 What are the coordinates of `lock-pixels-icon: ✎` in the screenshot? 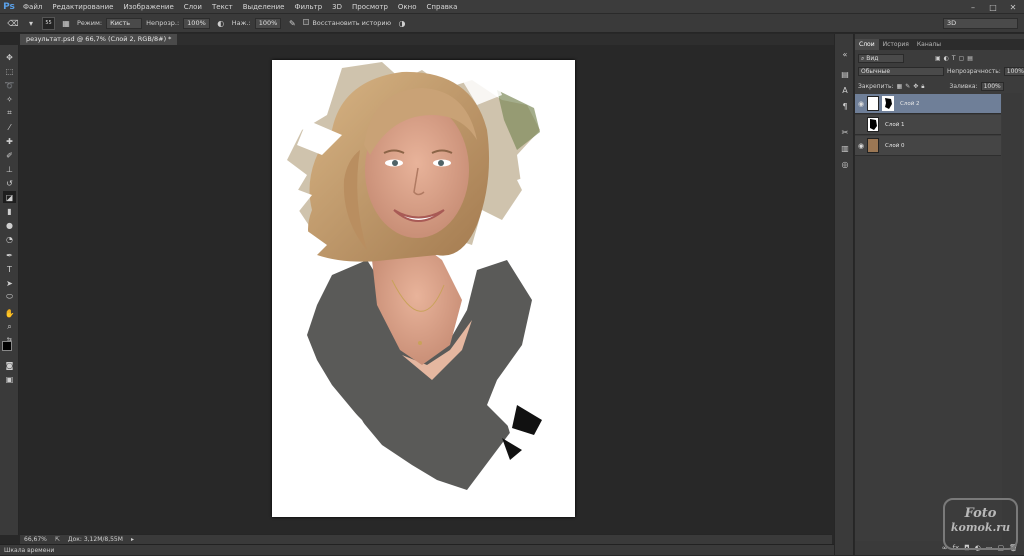 It's located at (907, 86).